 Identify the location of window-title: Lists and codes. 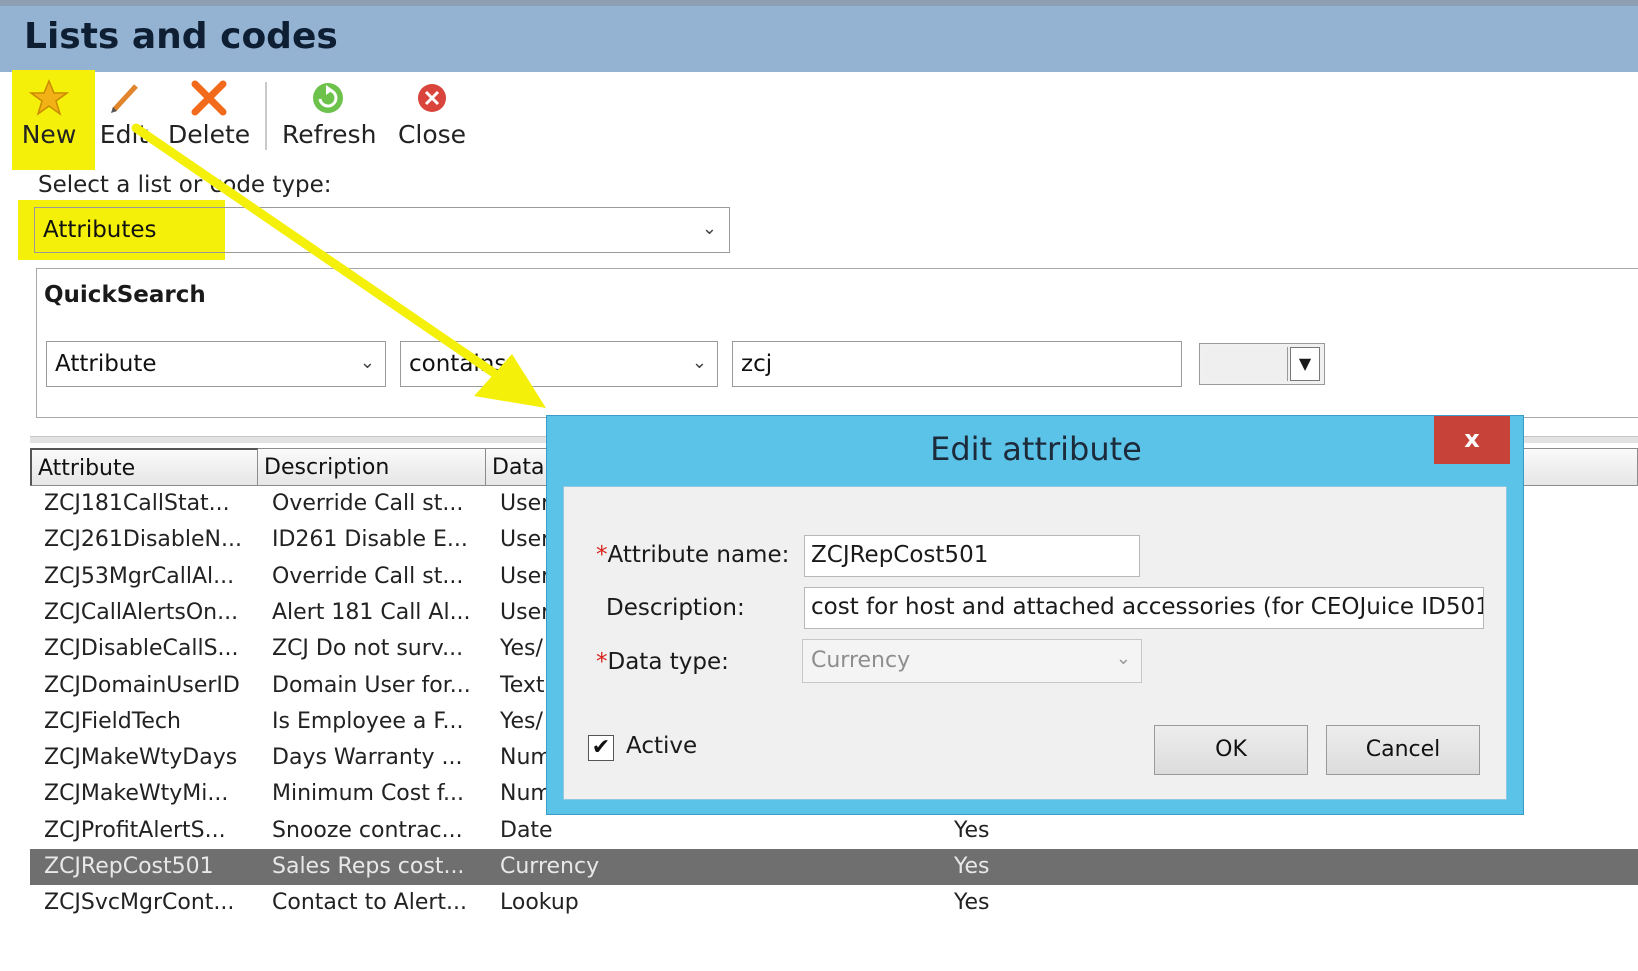
(181, 36).